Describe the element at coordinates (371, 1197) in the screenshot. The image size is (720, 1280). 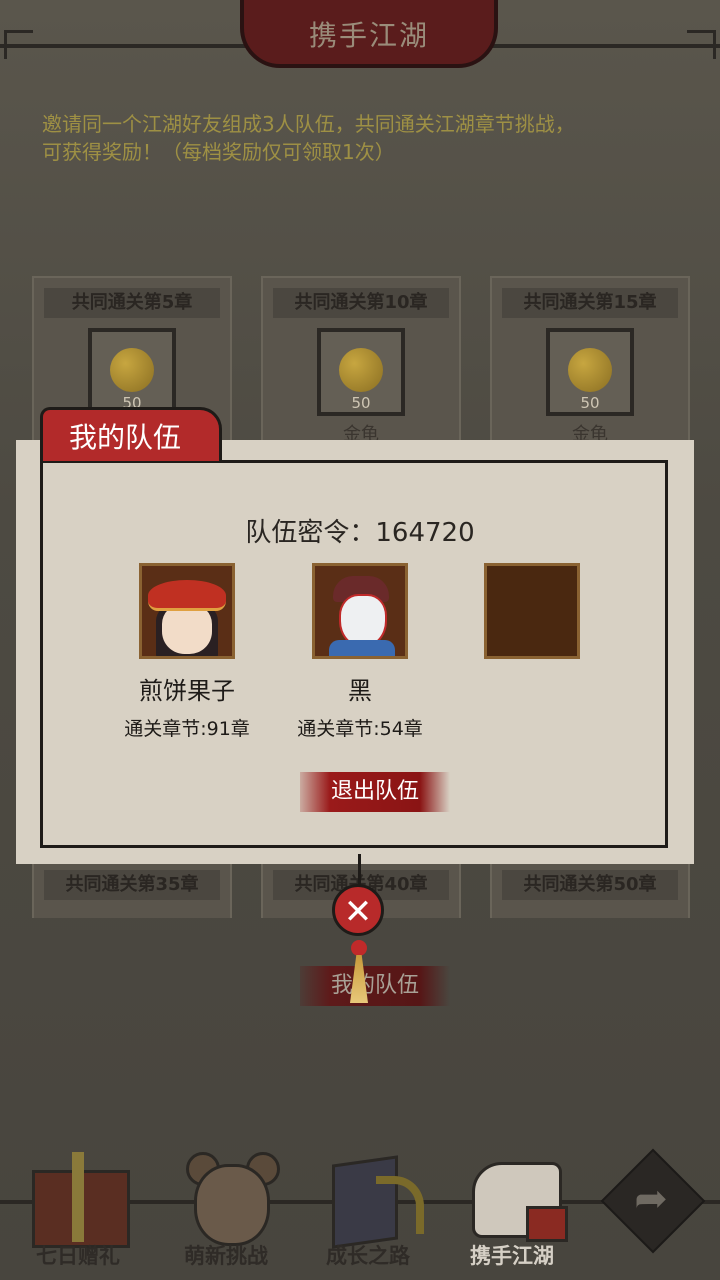
I see `book-icon` at that location.